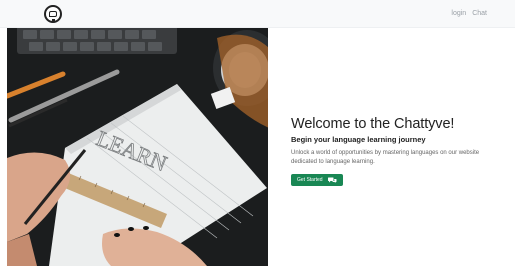 The height and width of the screenshot is (266, 515). Describe the element at coordinates (373, 124) in the screenshot. I see `hero-title: Welcome to the Chattyve!` at that location.